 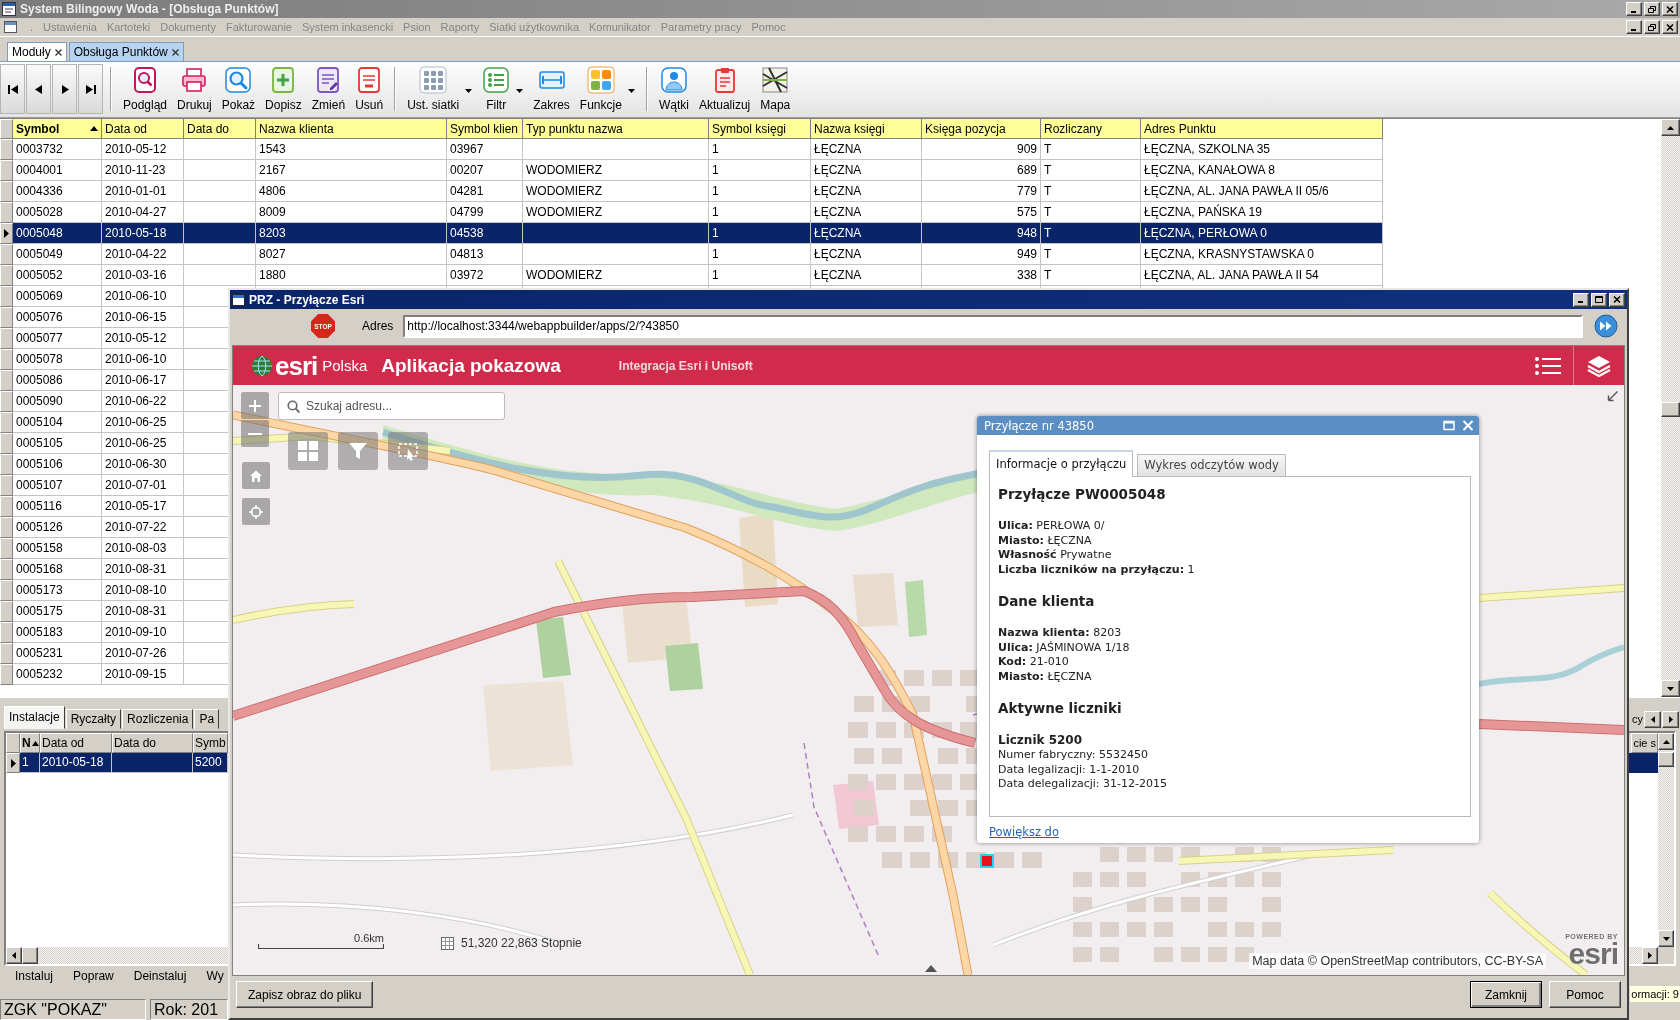 What do you see at coordinates (238, 89) in the screenshot?
I see `show-button: Pokaż` at bounding box center [238, 89].